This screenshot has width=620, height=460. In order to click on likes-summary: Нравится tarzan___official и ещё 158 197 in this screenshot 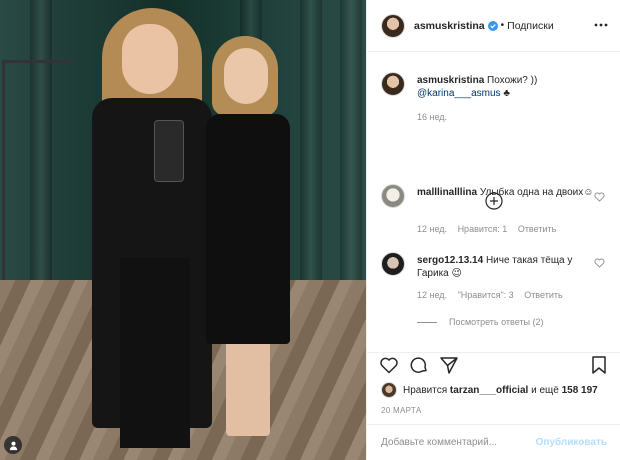, I will do `click(489, 390)`.